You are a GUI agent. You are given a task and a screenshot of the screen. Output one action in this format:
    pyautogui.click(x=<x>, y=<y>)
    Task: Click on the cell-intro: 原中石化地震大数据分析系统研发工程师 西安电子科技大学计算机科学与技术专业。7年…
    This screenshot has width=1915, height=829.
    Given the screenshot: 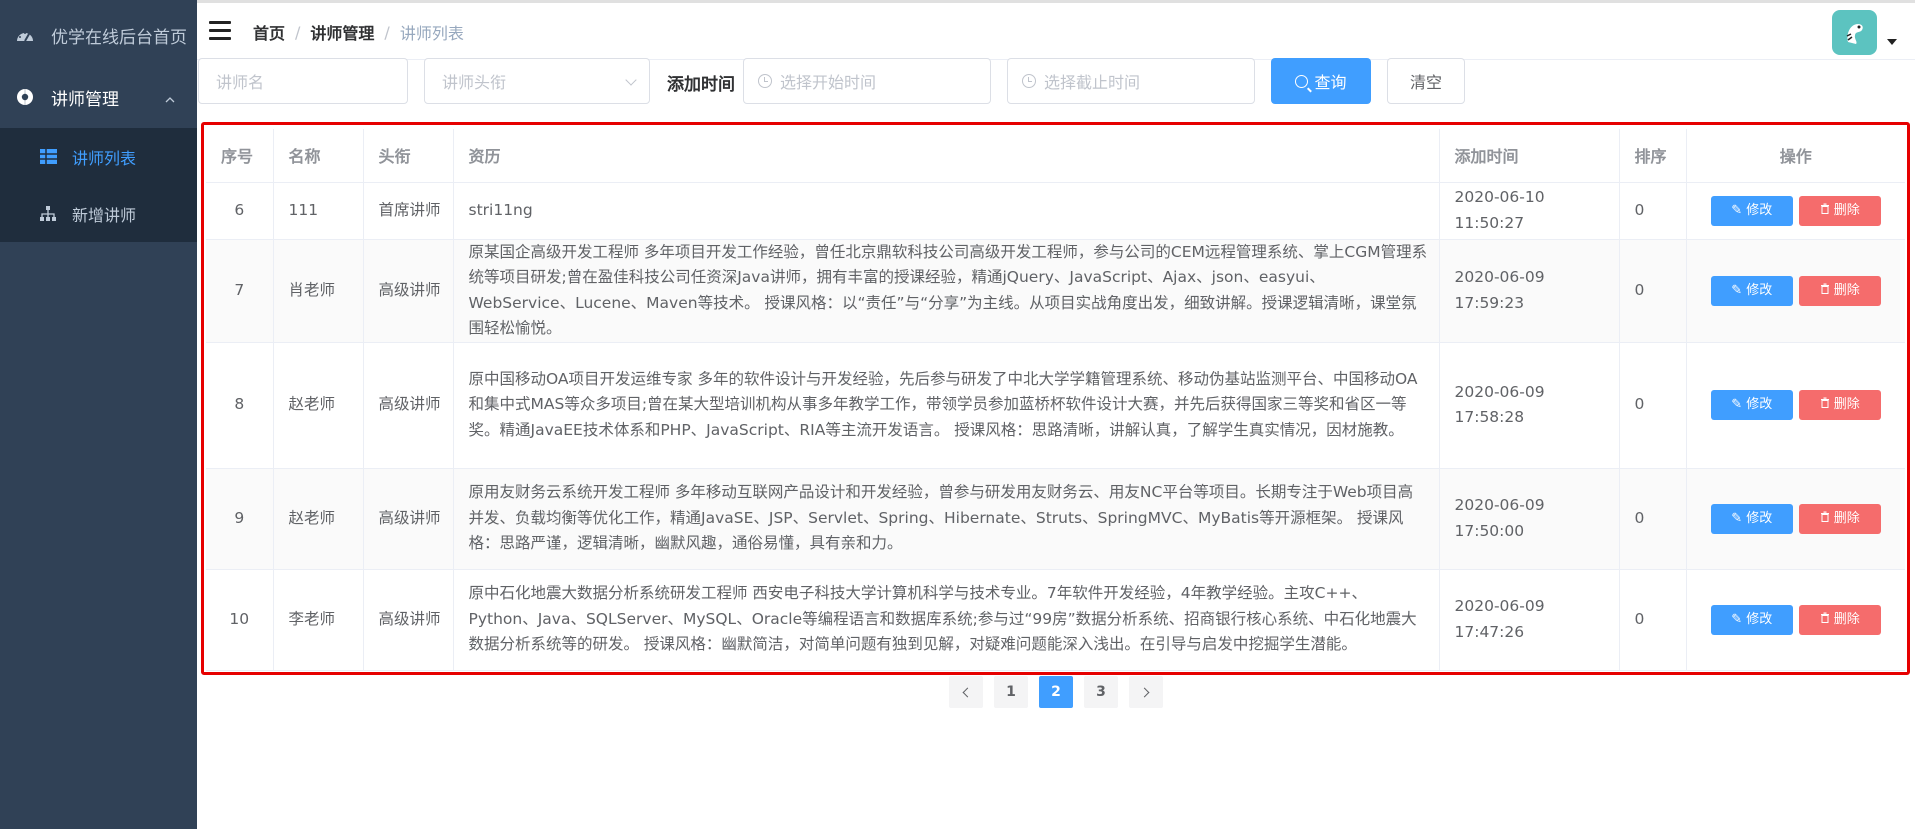 What is the action you would take?
    pyautogui.click(x=946, y=620)
    